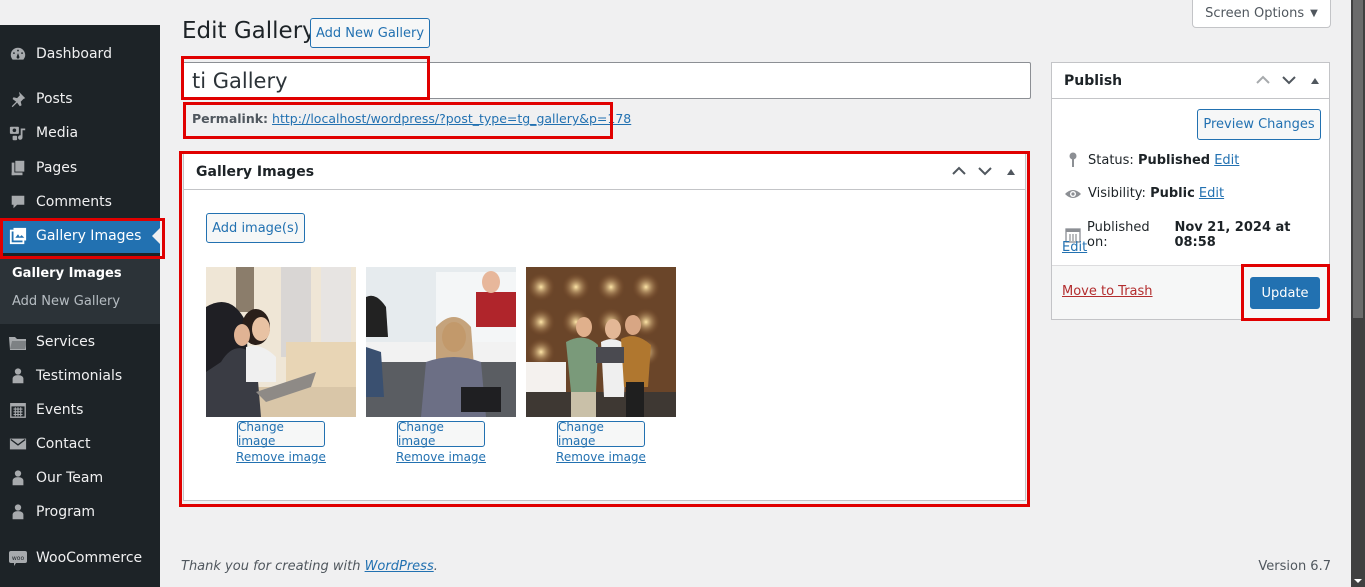 The height and width of the screenshot is (587, 1365). Describe the element at coordinates (1172, 193) in the screenshot. I see `visibility-value: Public` at that location.